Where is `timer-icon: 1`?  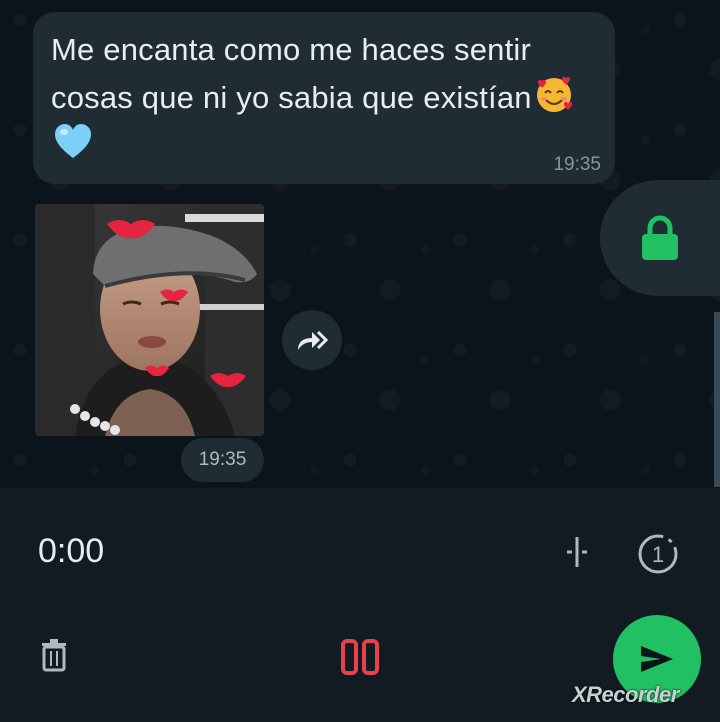 timer-icon: 1 is located at coordinates (658, 554).